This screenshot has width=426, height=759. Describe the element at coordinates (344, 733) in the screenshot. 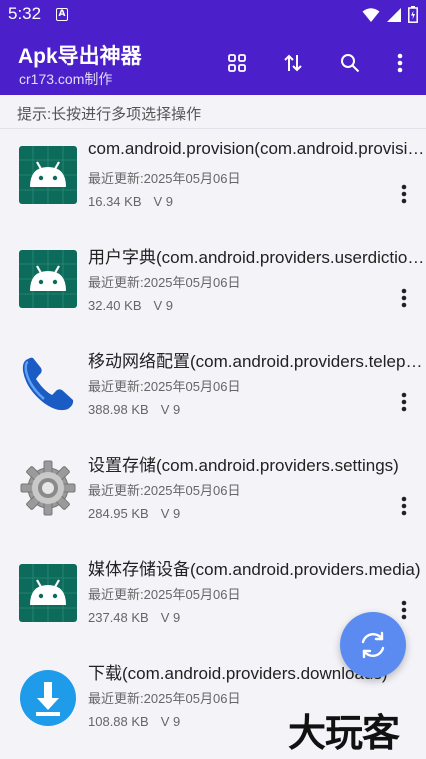

I see `watermark: 大玩客` at that location.